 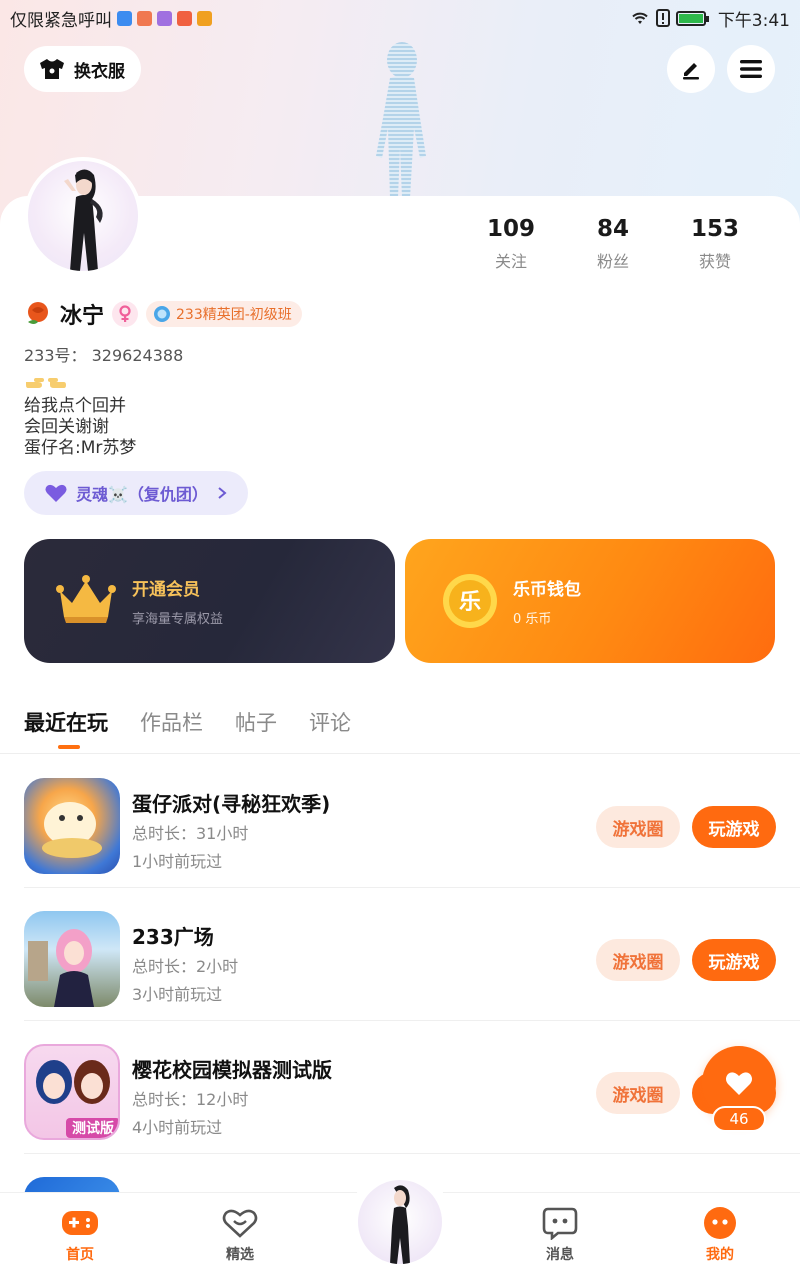 I want to click on stat-following: 109 关注, so click(x=511, y=244).